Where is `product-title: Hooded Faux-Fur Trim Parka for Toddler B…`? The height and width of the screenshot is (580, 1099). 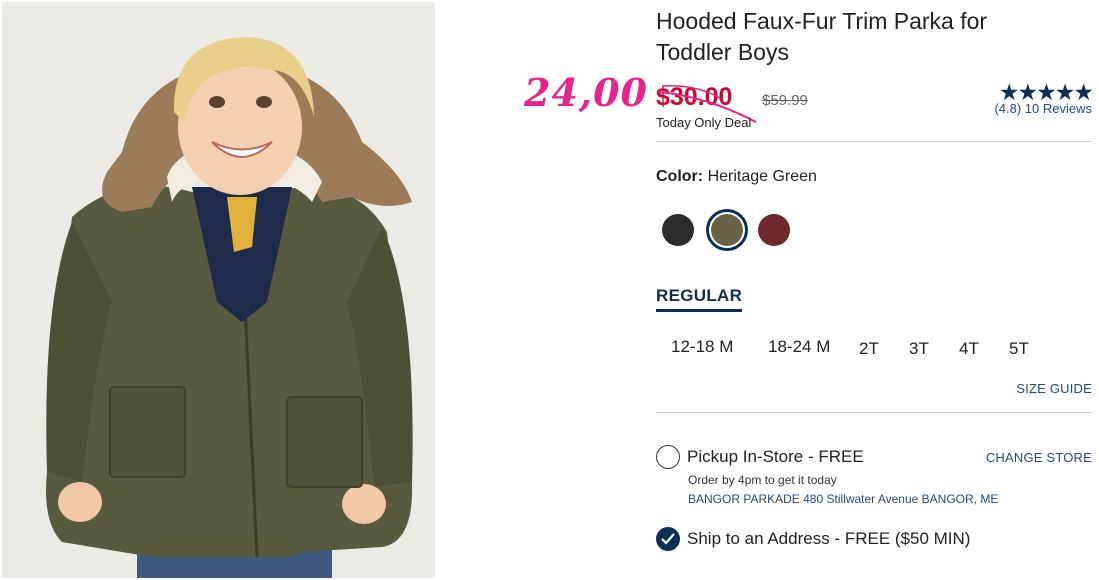 product-title: Hooded Faux-Fur Trim Parka for Toddler B… is located at coordinates (822, 36).